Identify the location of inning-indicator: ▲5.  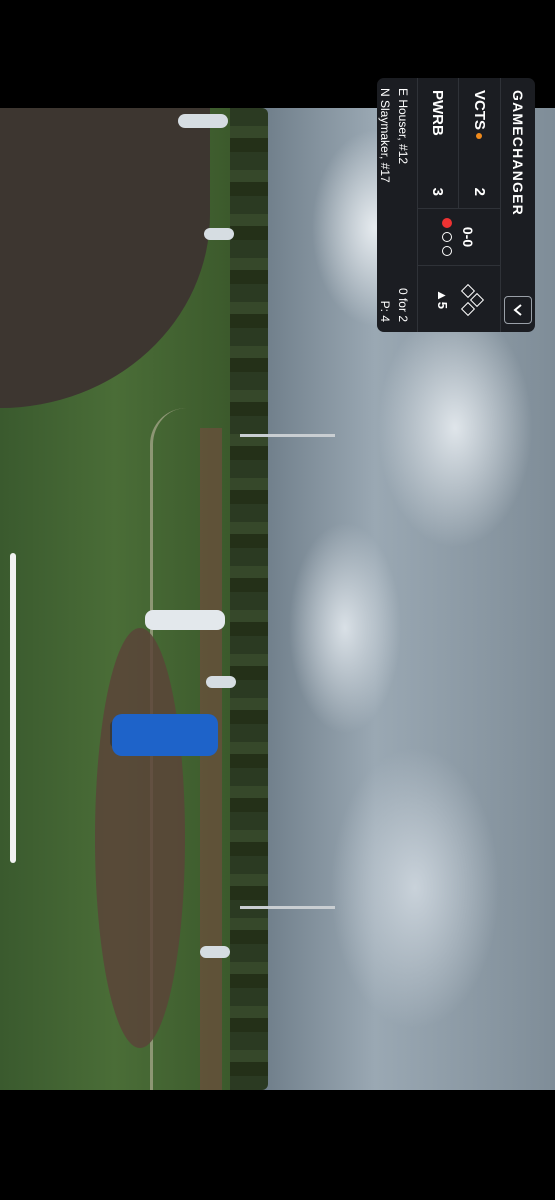
(443, 299).